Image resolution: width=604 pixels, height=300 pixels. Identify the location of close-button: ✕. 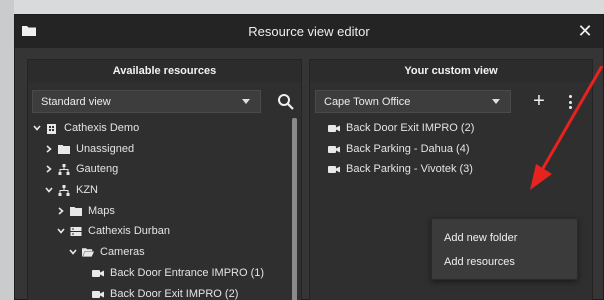
(585, 31).